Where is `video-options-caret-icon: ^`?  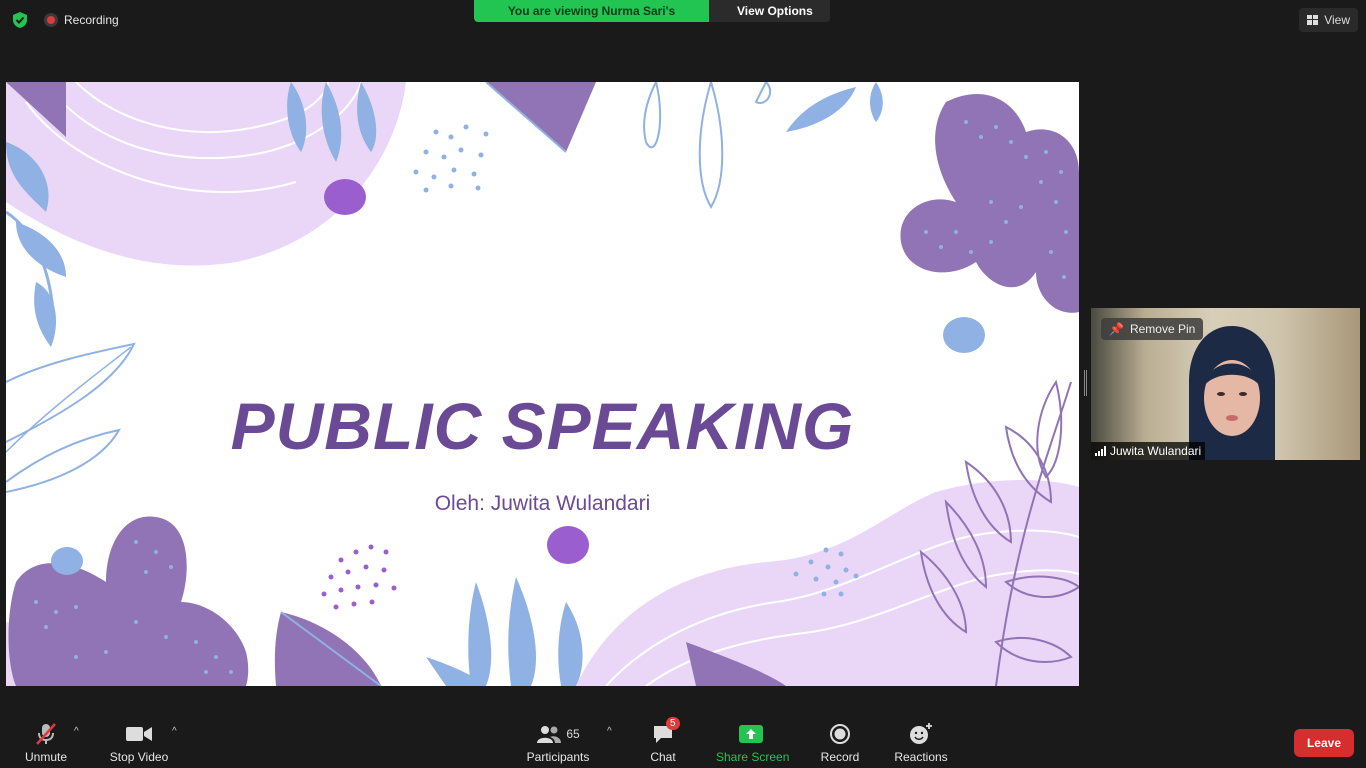 video-options-caret-icon: ^ is located at coordinates (174, 731).